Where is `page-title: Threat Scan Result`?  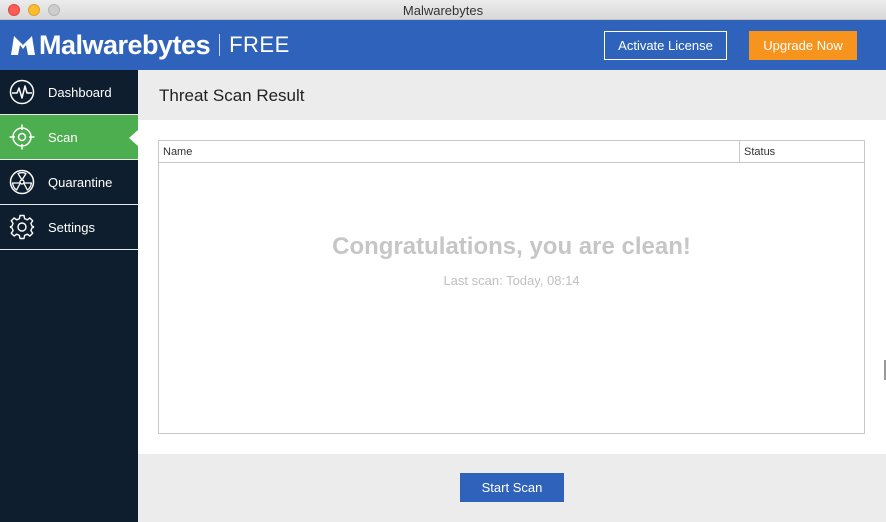 page-title: Threat Scan Result is located at coordinates (232, 95).